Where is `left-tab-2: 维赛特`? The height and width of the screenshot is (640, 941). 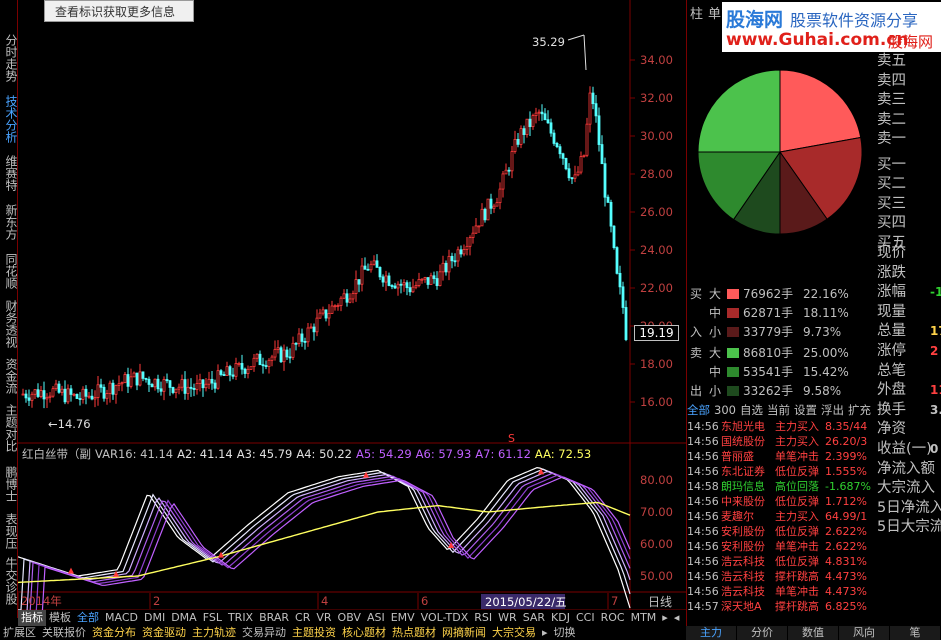 left-tab-2: 维赛特 is located at coordinates (9, 173).